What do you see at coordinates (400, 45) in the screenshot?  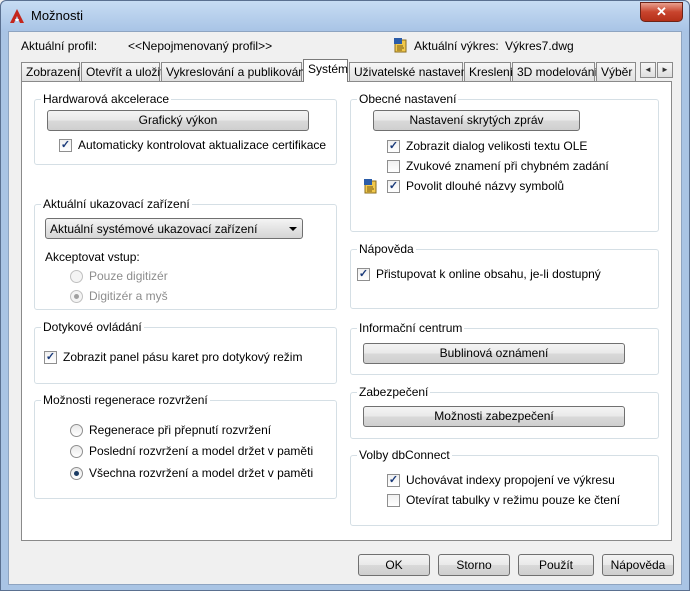 I see `drawing-file-icon` at bounding box center [400, 45].